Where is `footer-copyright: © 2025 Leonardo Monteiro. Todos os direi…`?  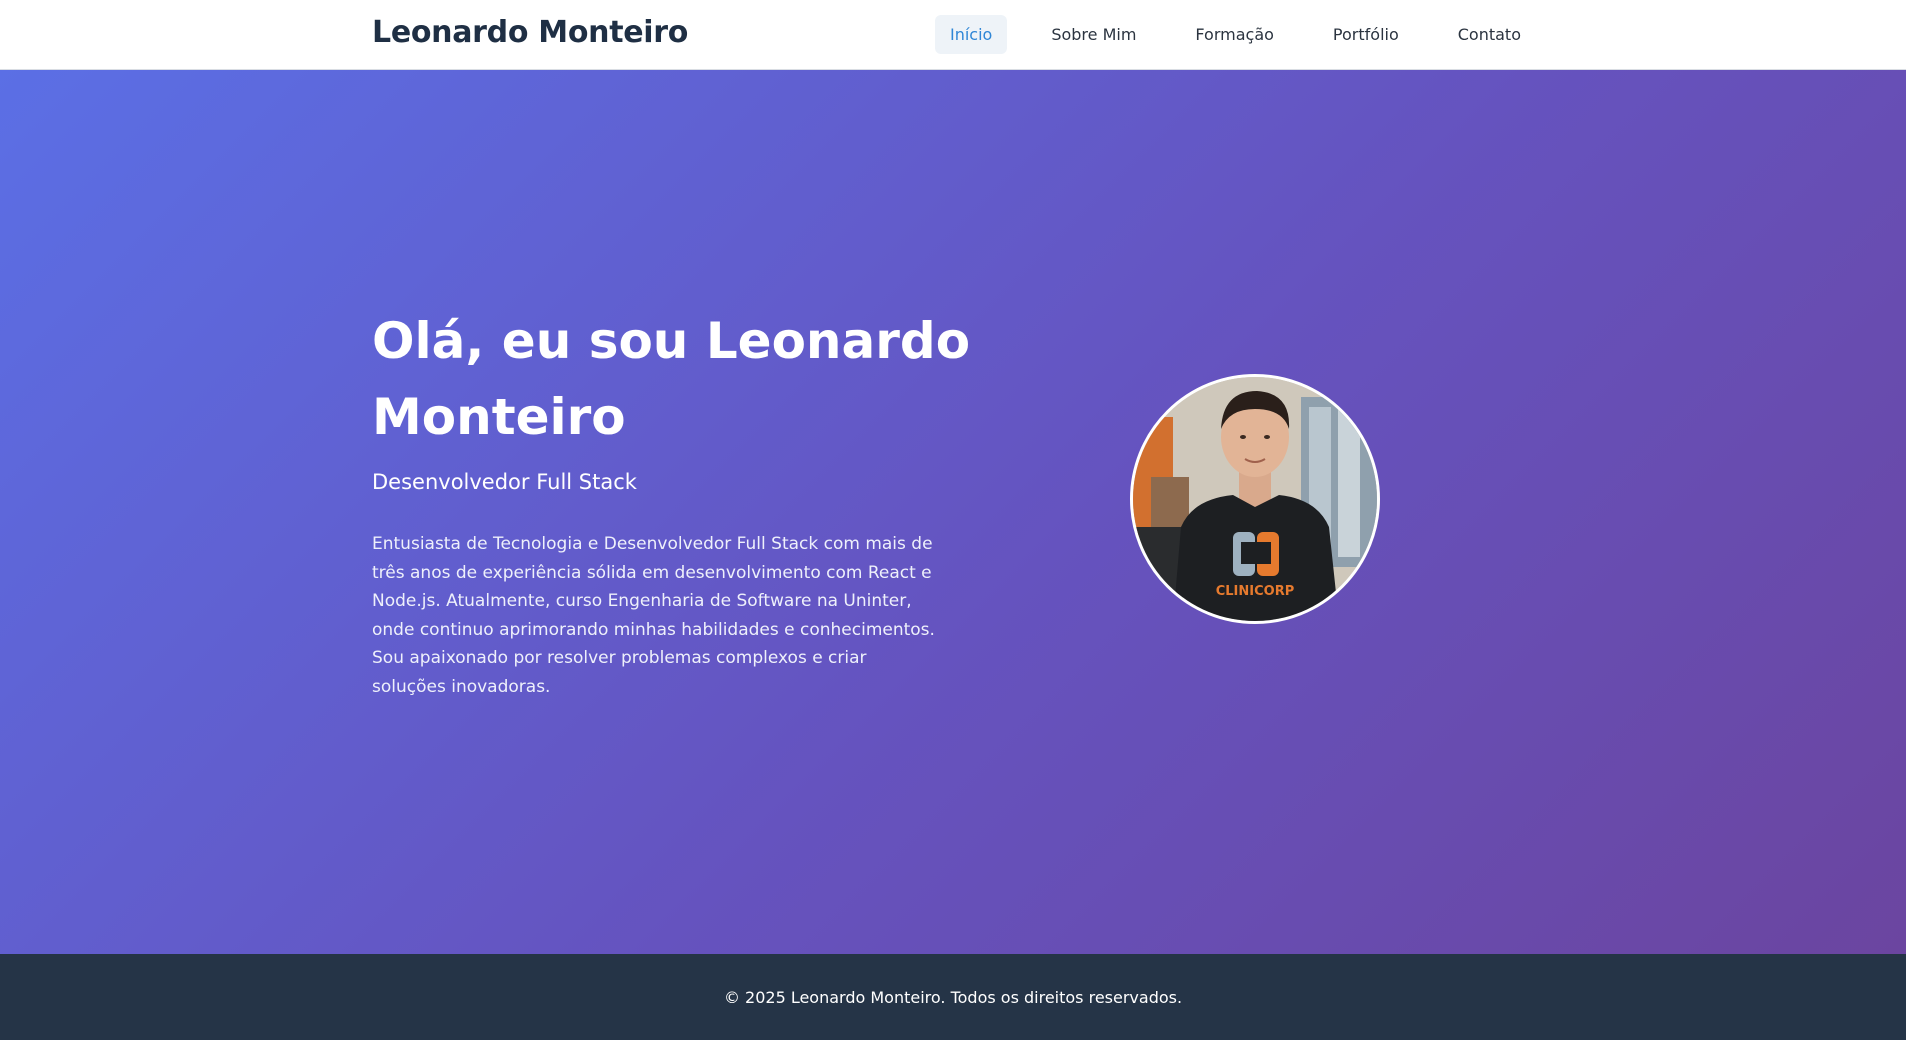 footer-copyright: © 2025 Leonardo Monteiro. Todos os direi… is located at coordinates (953, 997).